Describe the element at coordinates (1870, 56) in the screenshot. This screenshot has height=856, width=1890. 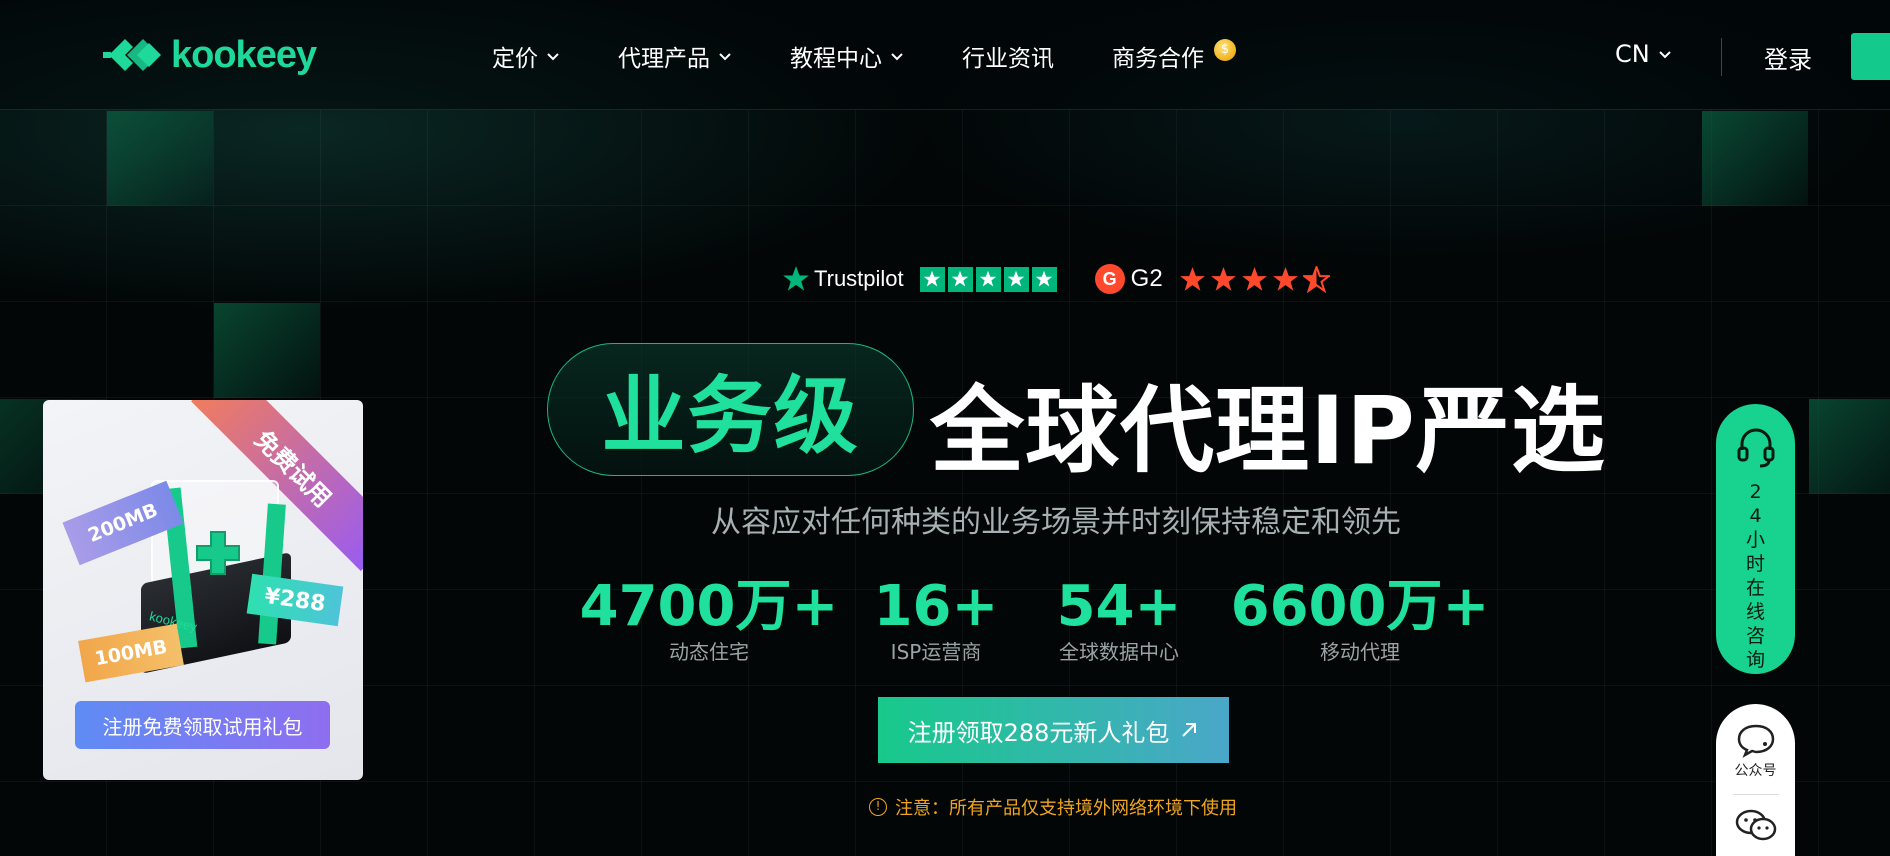
I see `register-button` at that location.